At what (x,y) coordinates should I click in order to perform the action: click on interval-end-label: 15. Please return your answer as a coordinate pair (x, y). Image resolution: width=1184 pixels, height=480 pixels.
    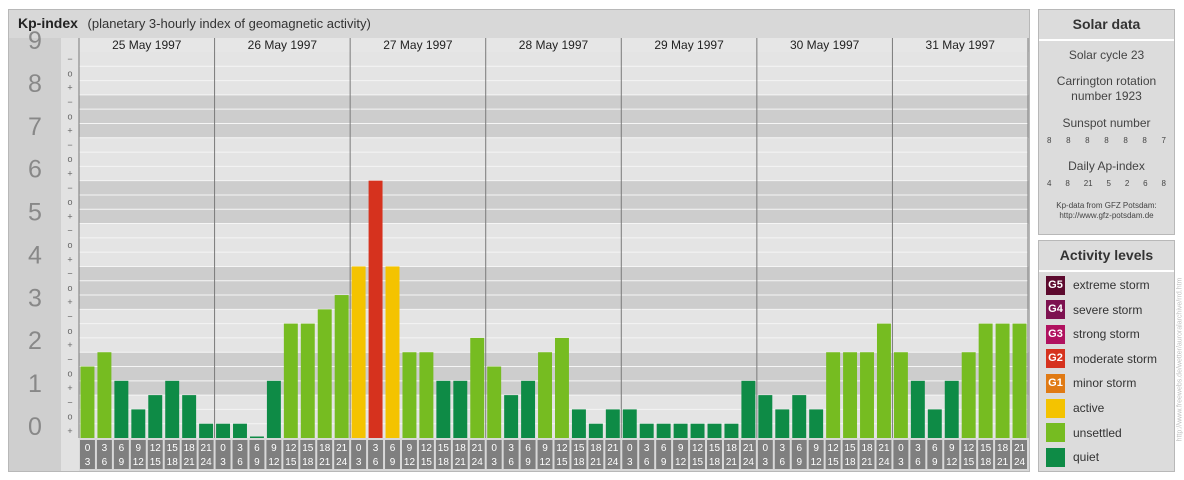
    Looking at the image, I should click on (156, 462).